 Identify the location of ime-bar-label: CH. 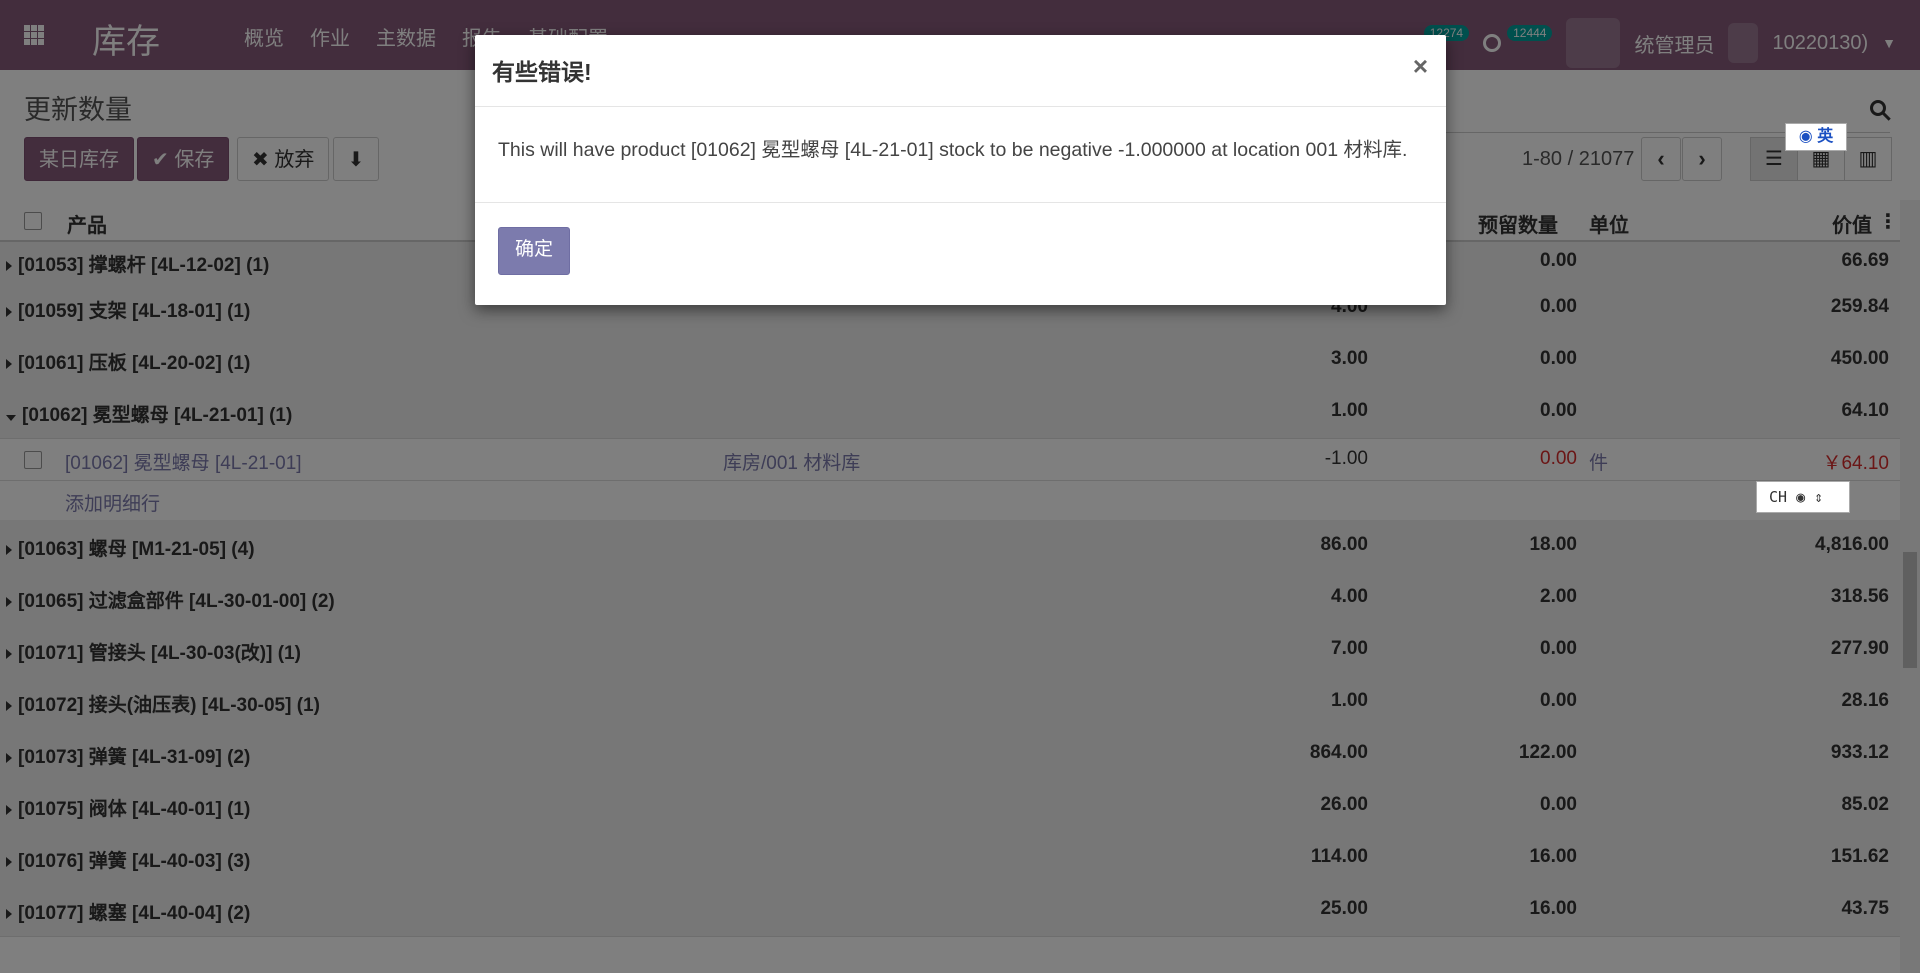
(1778, 497).